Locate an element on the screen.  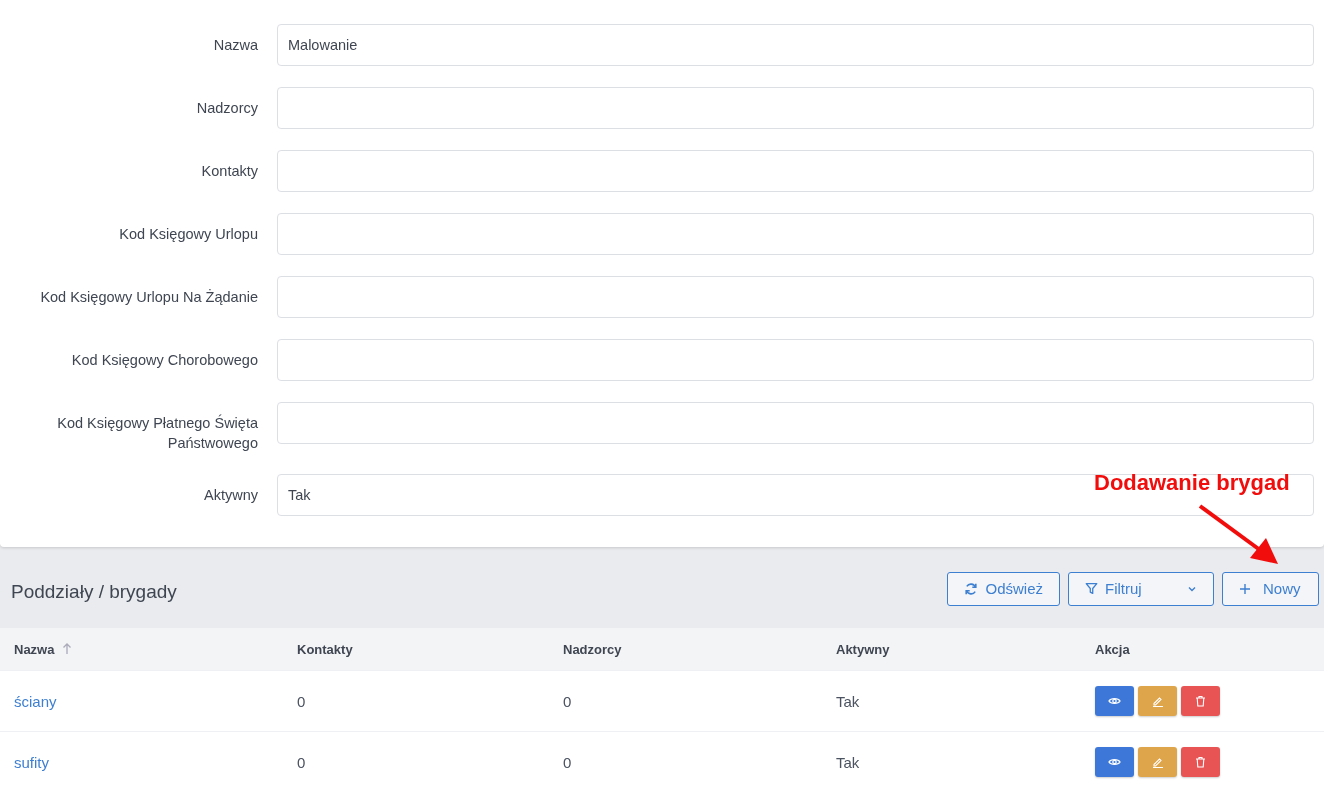
field-label: Kod Księgowy Chorobowego is located at coordinates (164, 360).